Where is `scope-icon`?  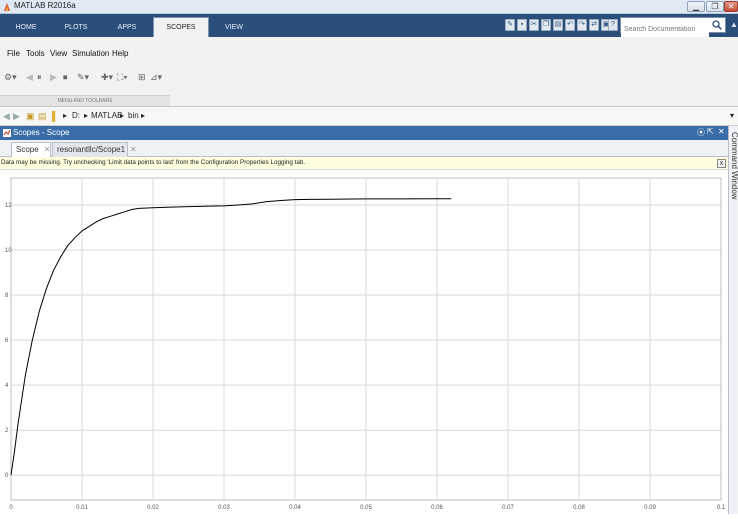 scope-icon is located at coordinates (7, 133).